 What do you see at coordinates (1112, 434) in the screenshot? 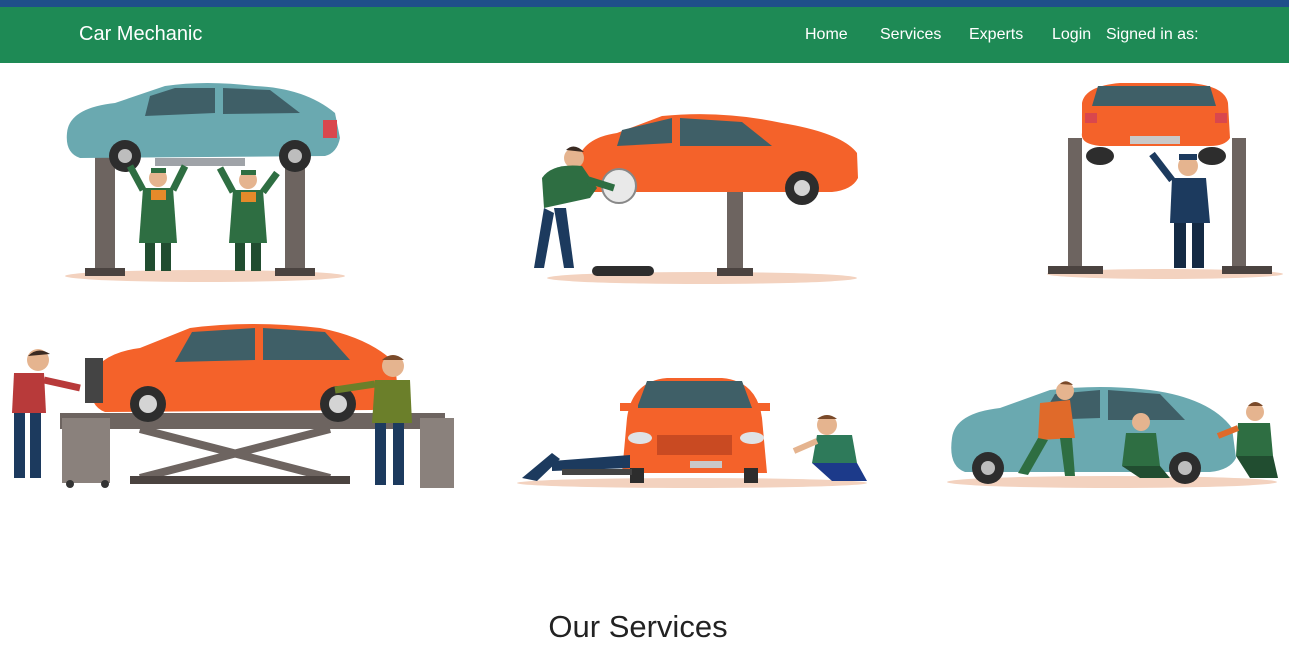
I see `three-mechanics-illustration` at bounding box center [1112, 434].